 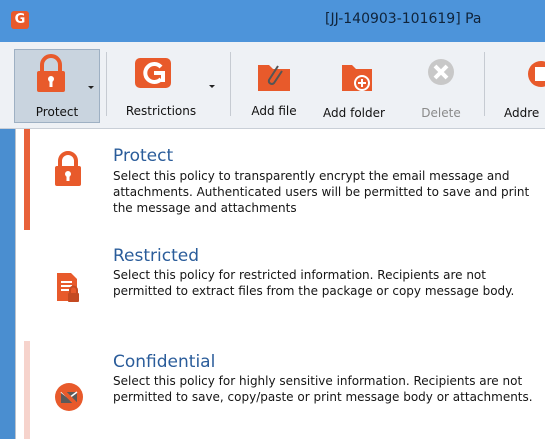 I want to click on address-book-button: Addre, so click(x=520, y=85).